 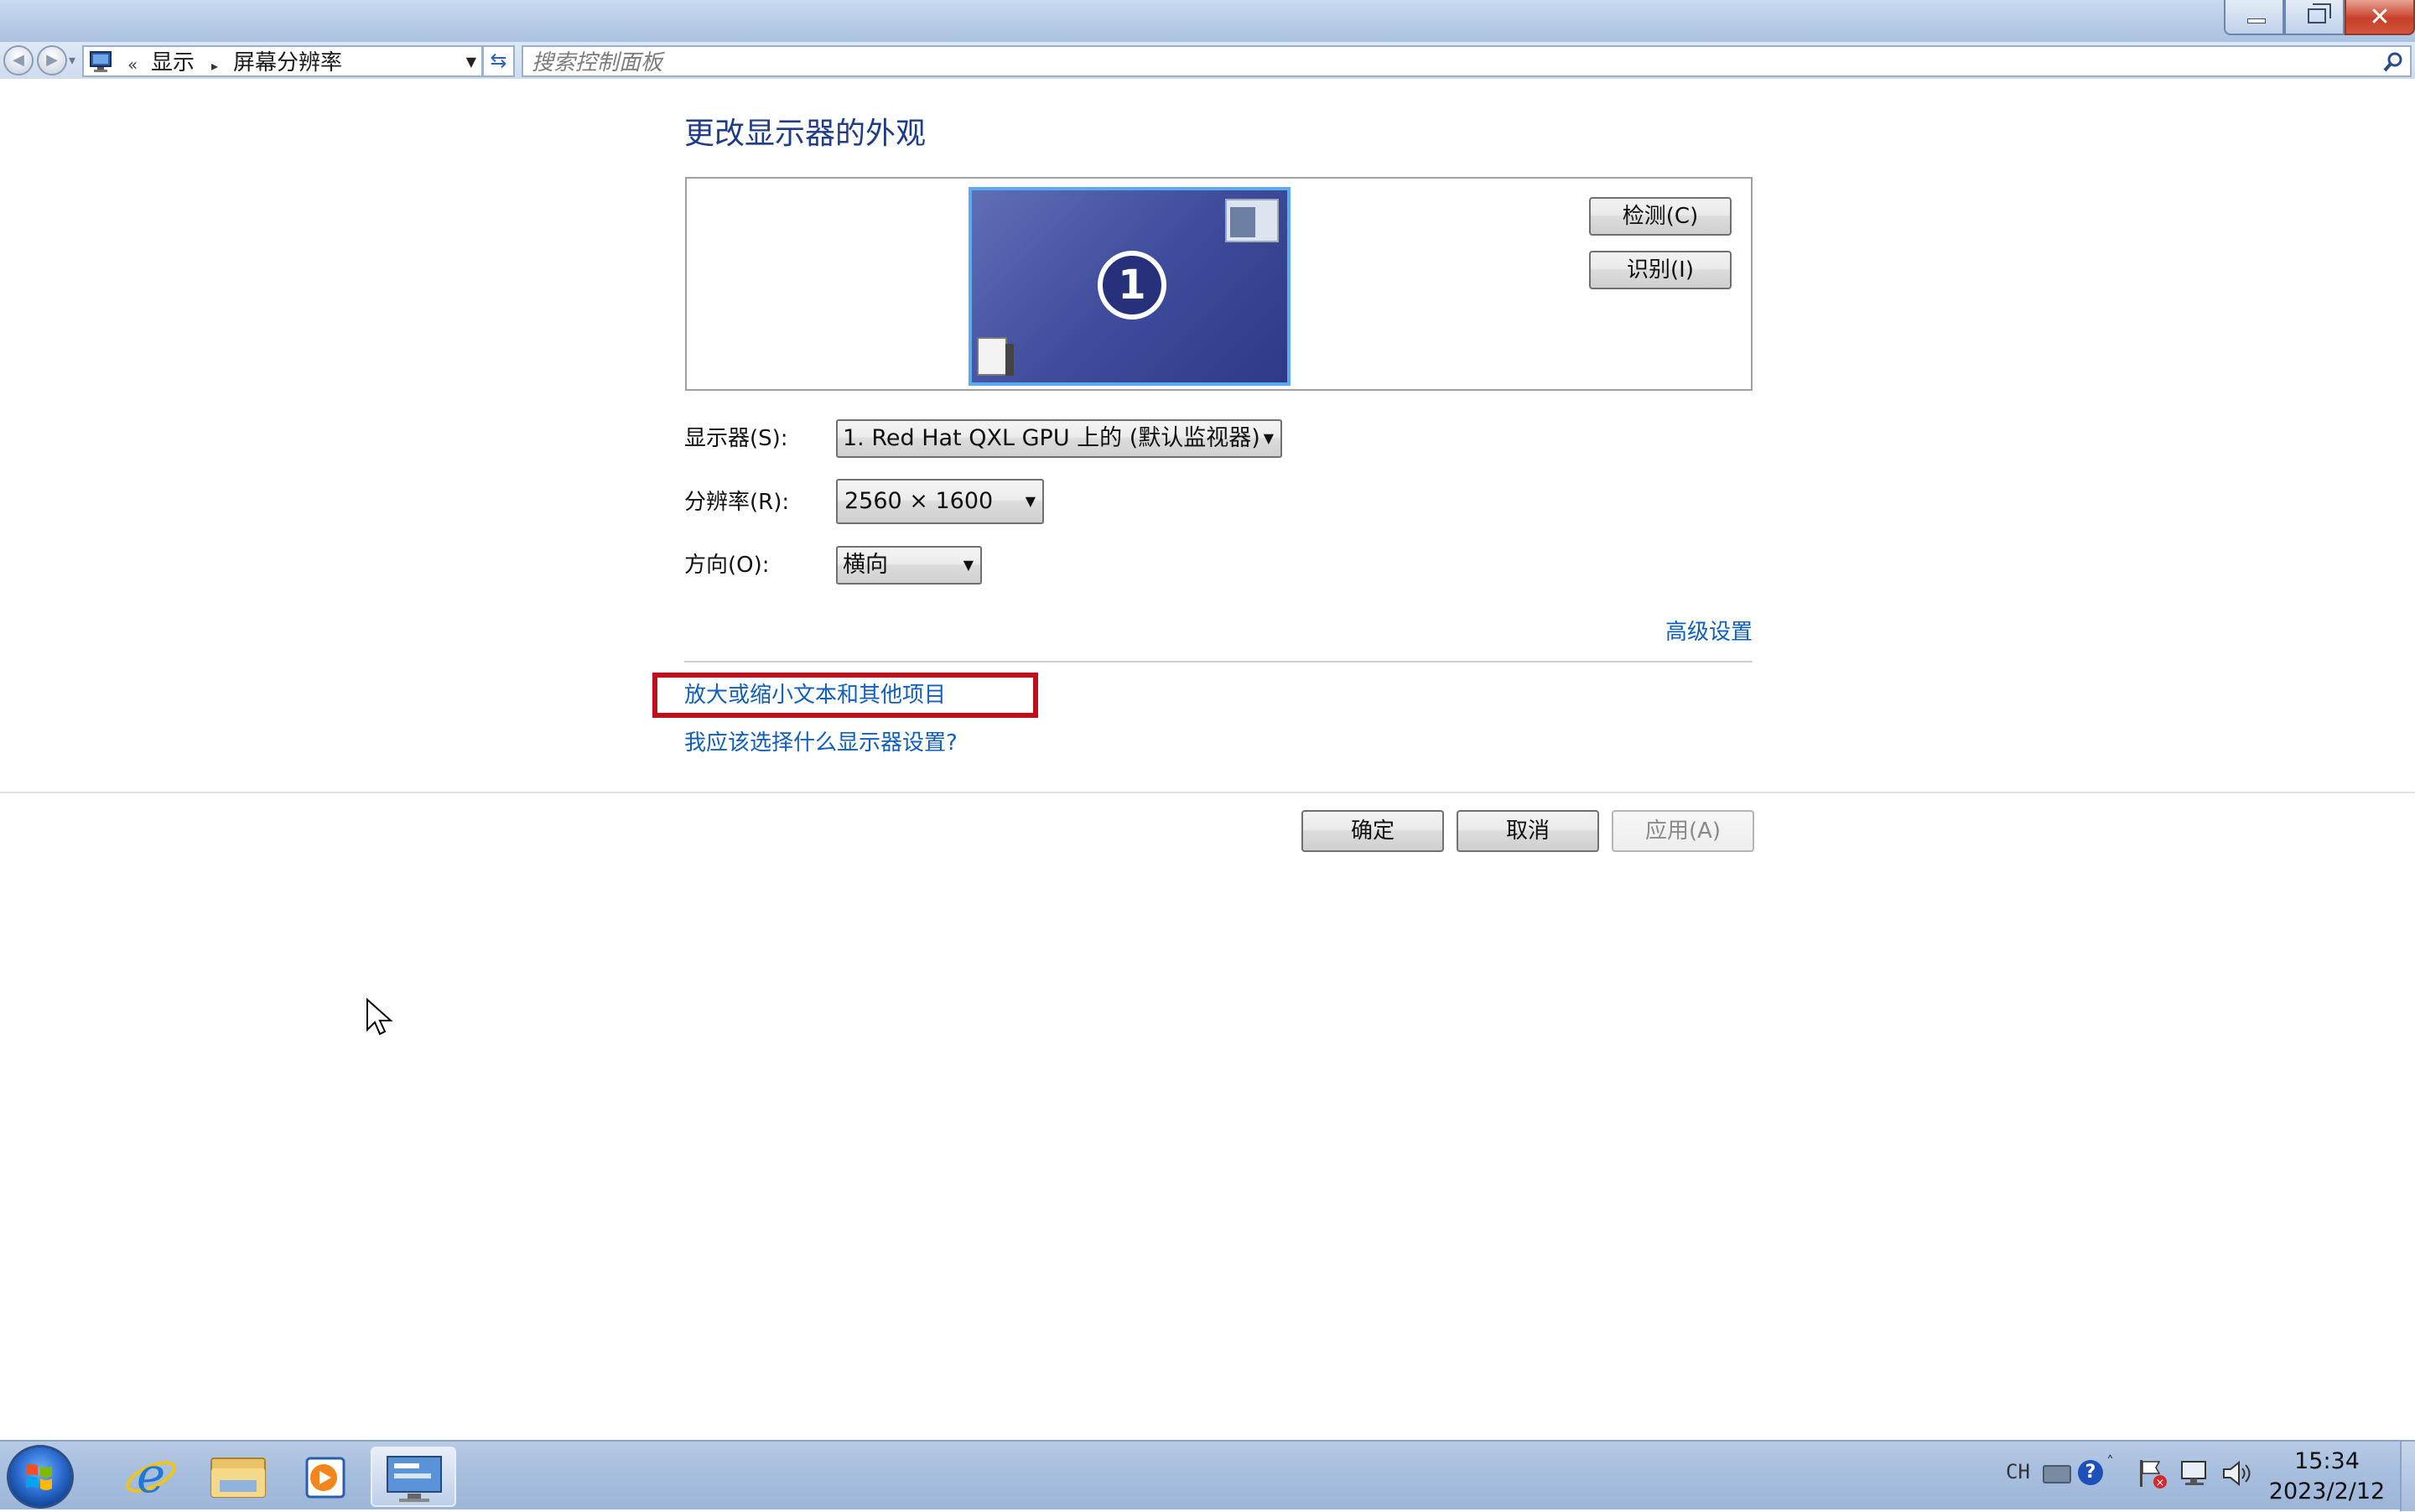 I want to click on back-button: ◀, so click(x=18, y=60).